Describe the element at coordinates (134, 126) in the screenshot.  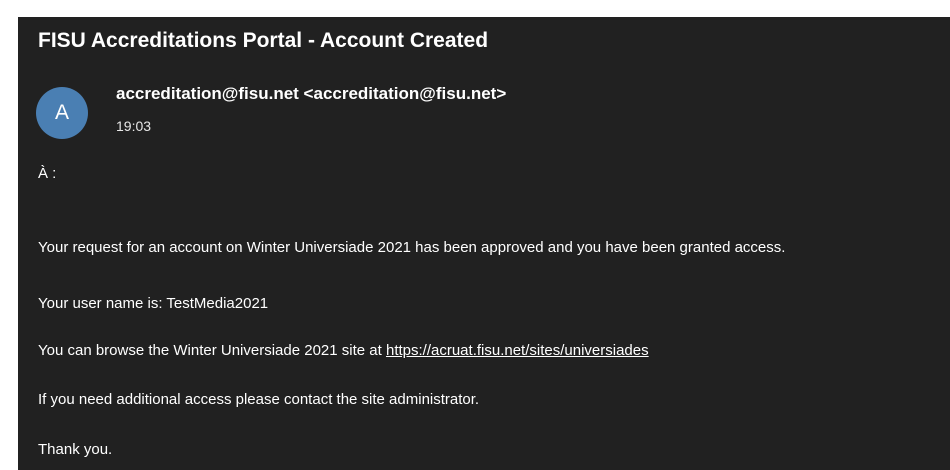
I see `email-timestamp: 19:03` at that location.